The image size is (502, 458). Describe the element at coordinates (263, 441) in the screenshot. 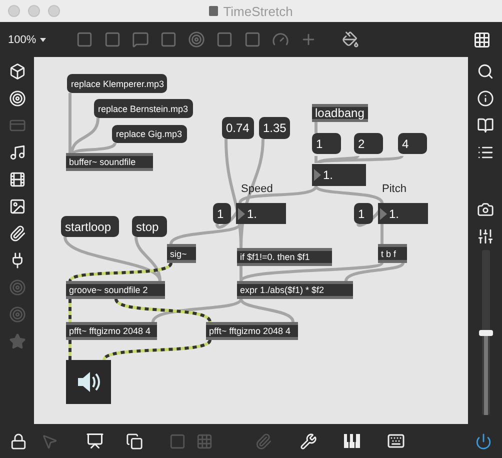

I see `paperclip-icon` at that location.